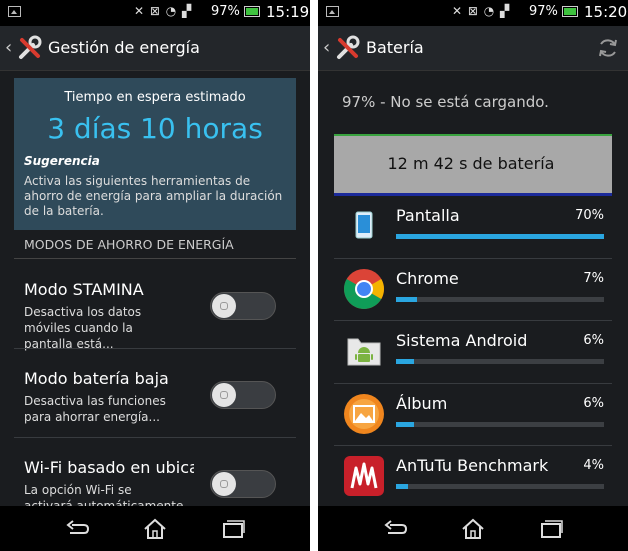 The width and height of the screenshot is (628, 551). What do you see at coordinates (84, 289) in the screenshot?
I see `mode-title: Modo STAMINA` at bounding box center [84, 289].